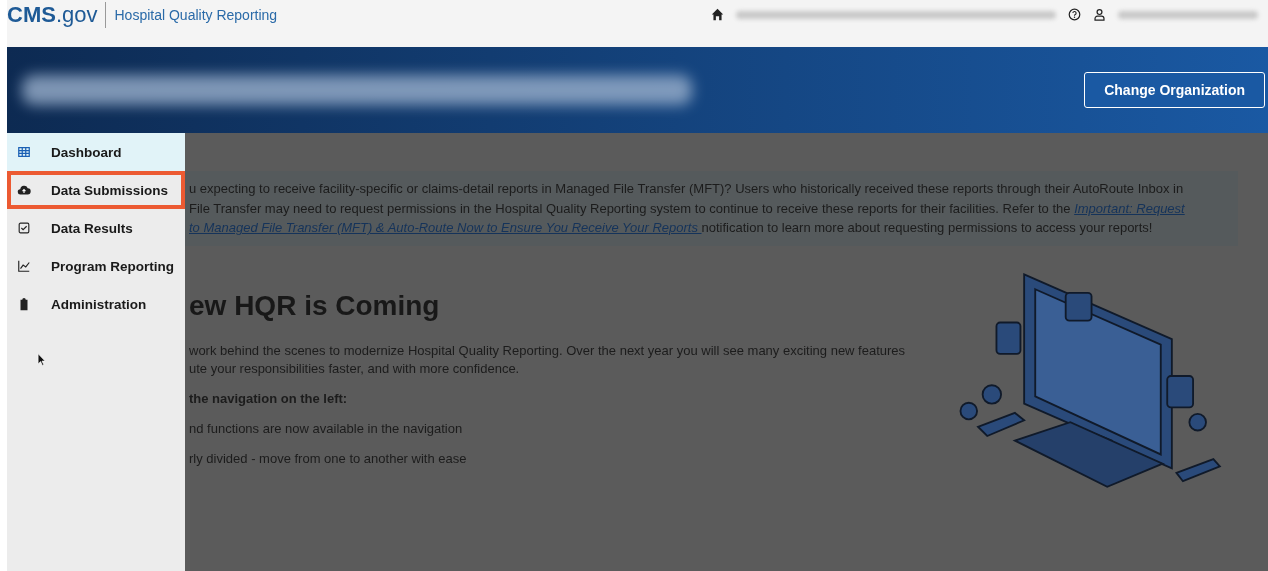 The image size is (1268, 571). Describe the element at coordinates (1099, 14) in the screenshot. I see `user-icon` at that location.